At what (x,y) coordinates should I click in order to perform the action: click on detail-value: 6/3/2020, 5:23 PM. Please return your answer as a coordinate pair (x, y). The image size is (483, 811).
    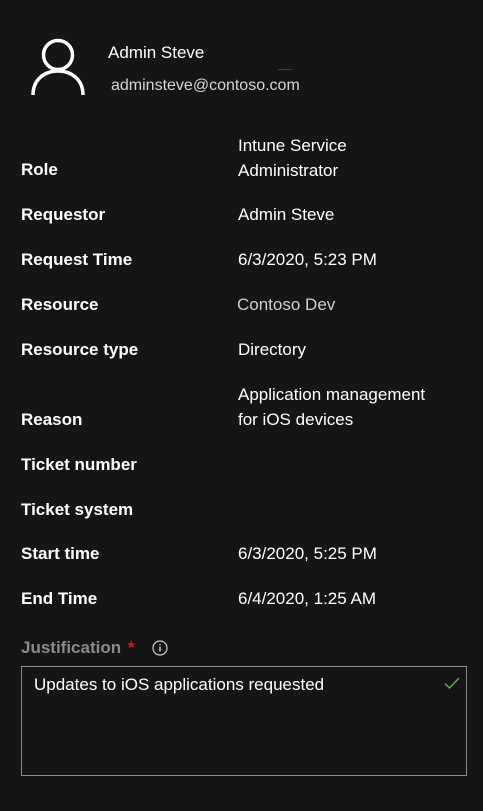
    Looking at the image, I should click on (353, 259).